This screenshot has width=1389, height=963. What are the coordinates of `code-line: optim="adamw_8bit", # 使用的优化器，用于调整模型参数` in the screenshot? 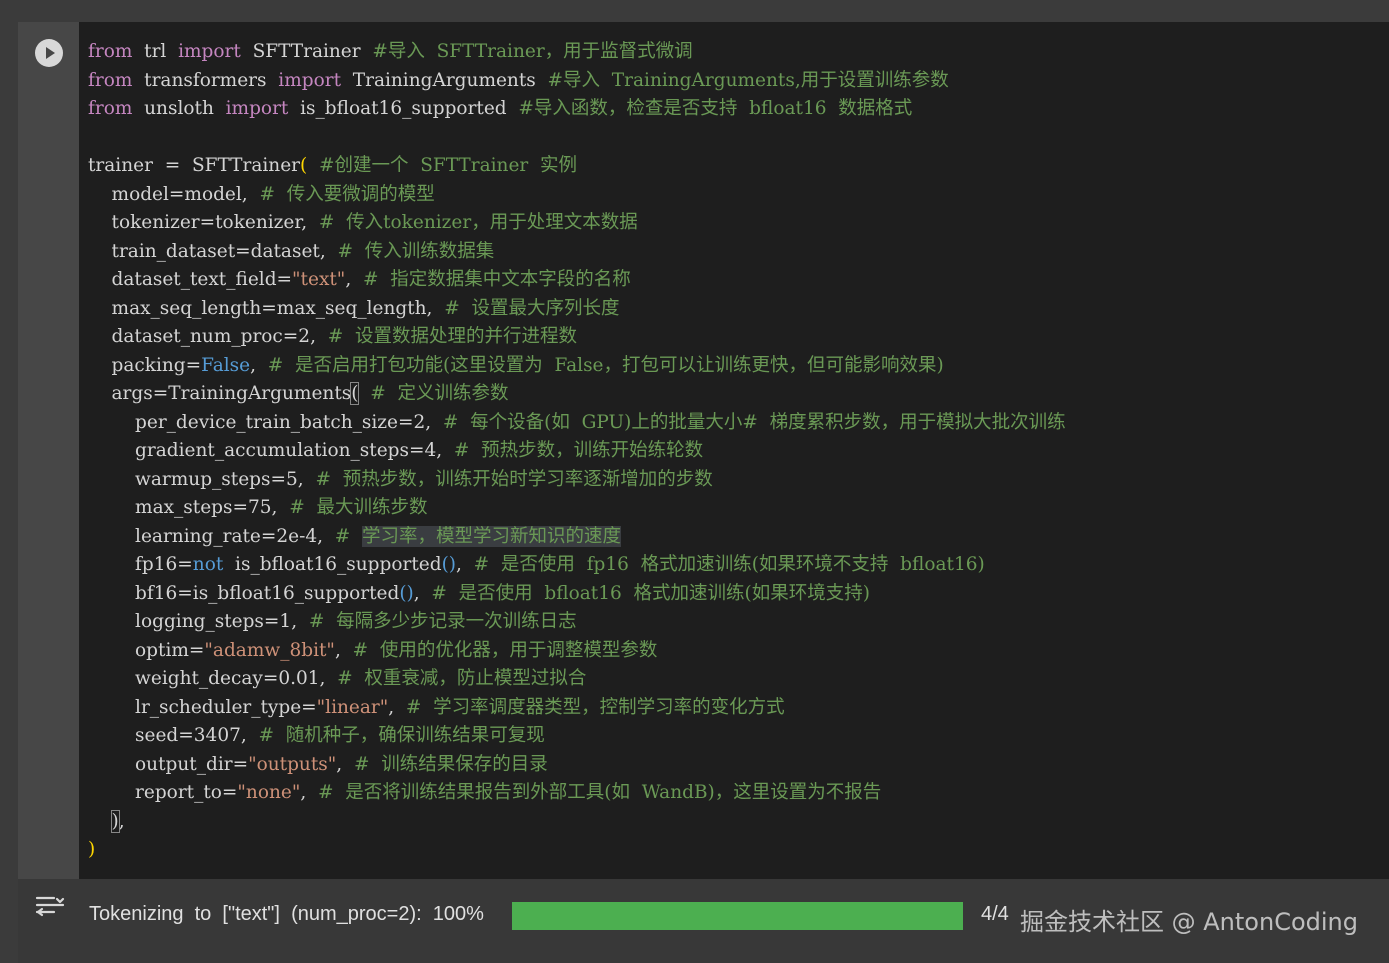 It's located at (577, 651).